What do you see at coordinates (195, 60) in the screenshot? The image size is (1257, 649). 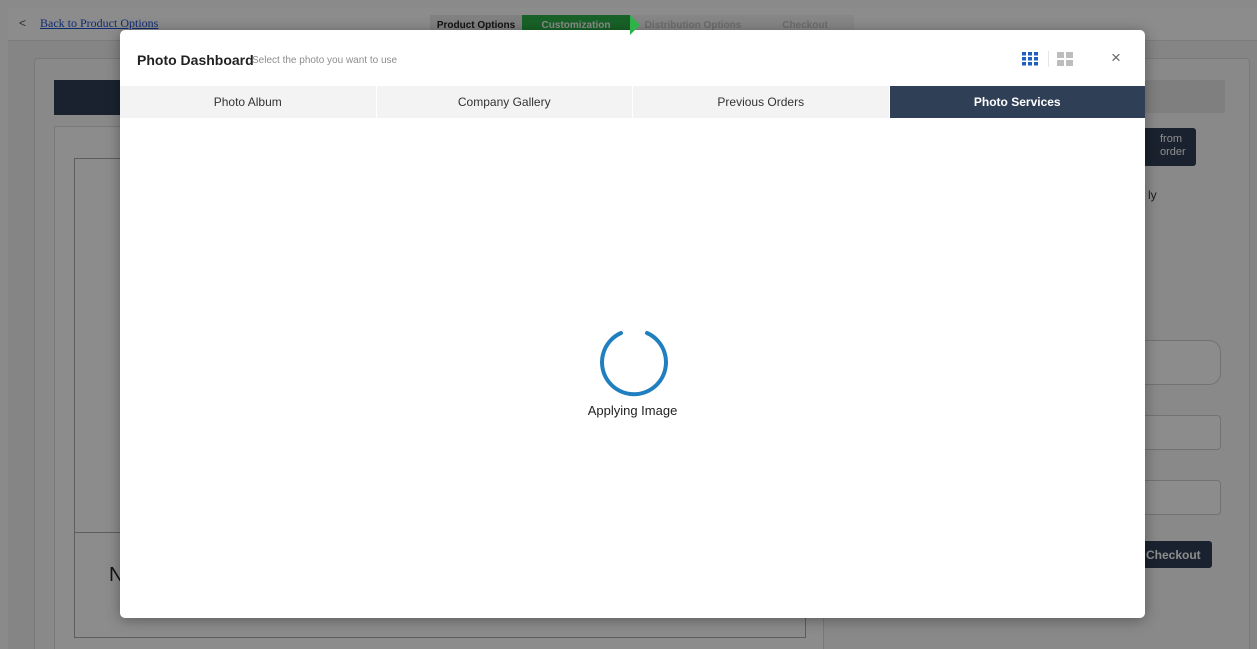 I see `modal-title: Photo Dashboard` at bounding box center [195, 60].